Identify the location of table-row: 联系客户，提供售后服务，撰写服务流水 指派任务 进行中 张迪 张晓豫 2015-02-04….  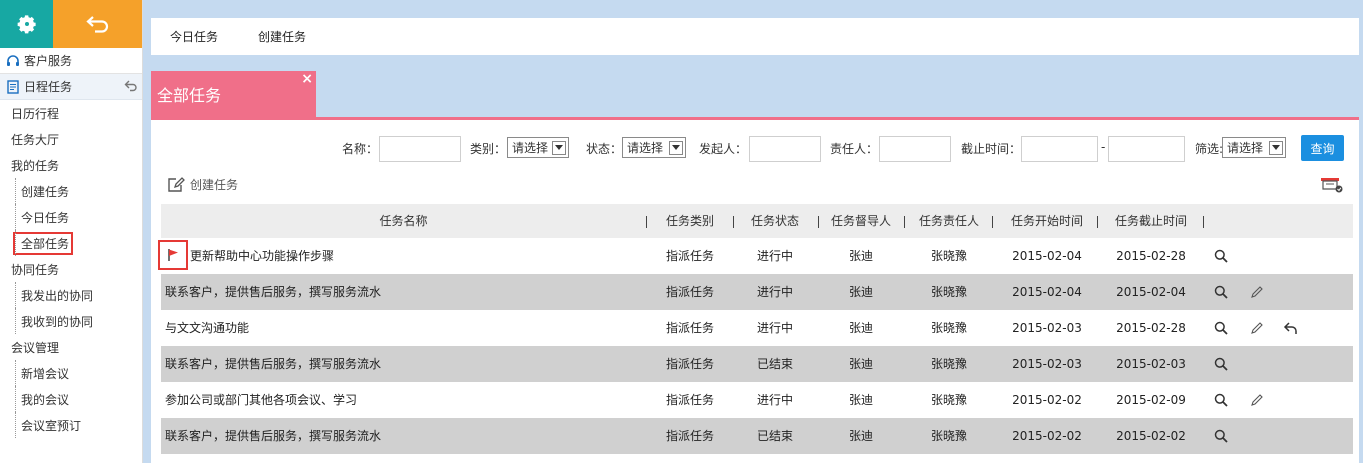
(757, 292).